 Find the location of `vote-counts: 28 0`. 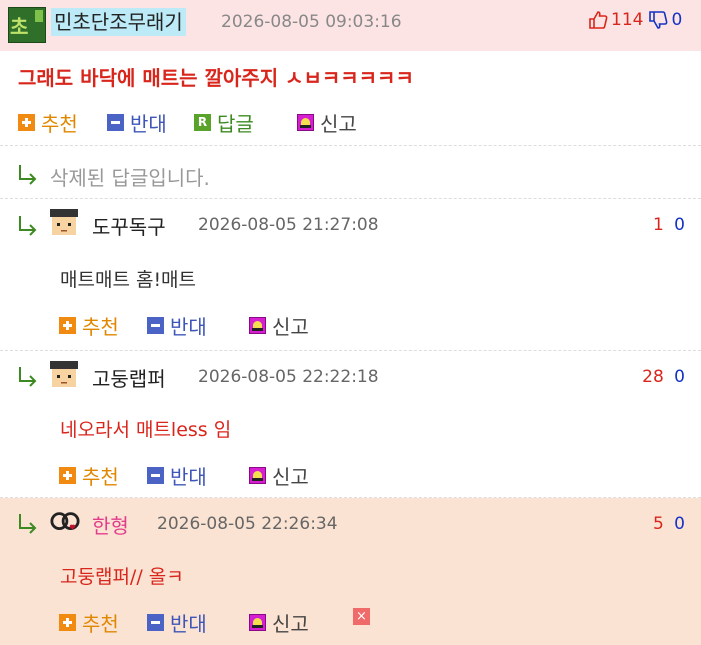

vote-counts: 28 0 is located at coordinates (663, 377).